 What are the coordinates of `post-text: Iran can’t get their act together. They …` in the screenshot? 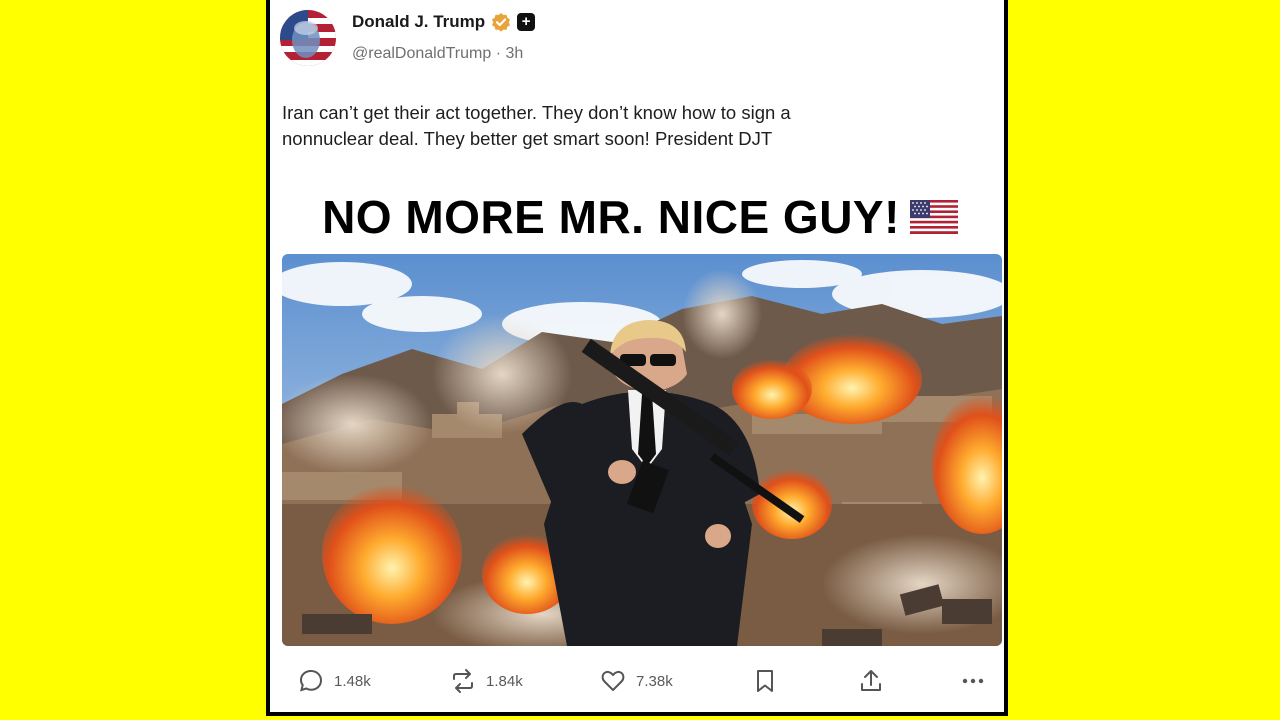 It's located at (632, 126).